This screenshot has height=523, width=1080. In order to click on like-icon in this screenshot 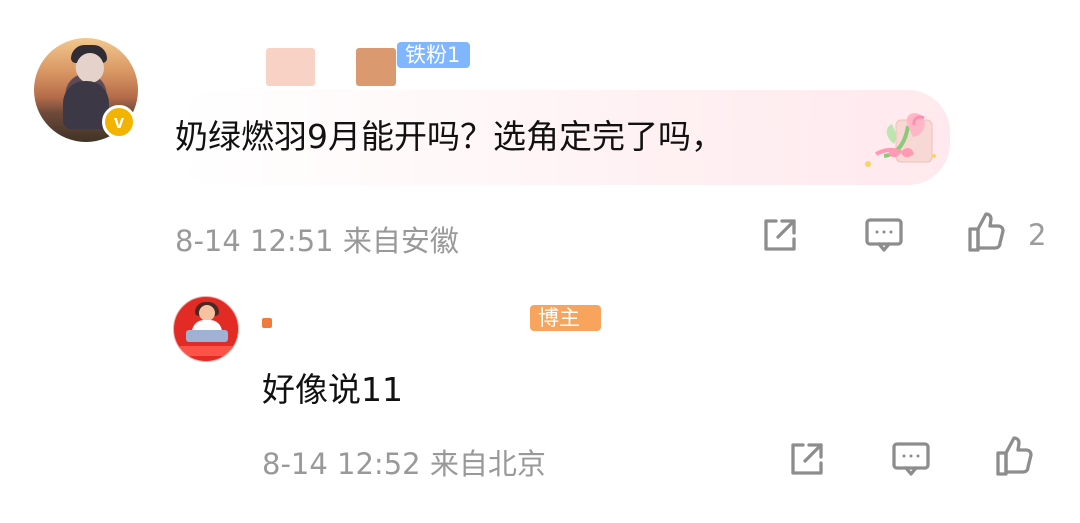, I will do `click(987, 233)`.